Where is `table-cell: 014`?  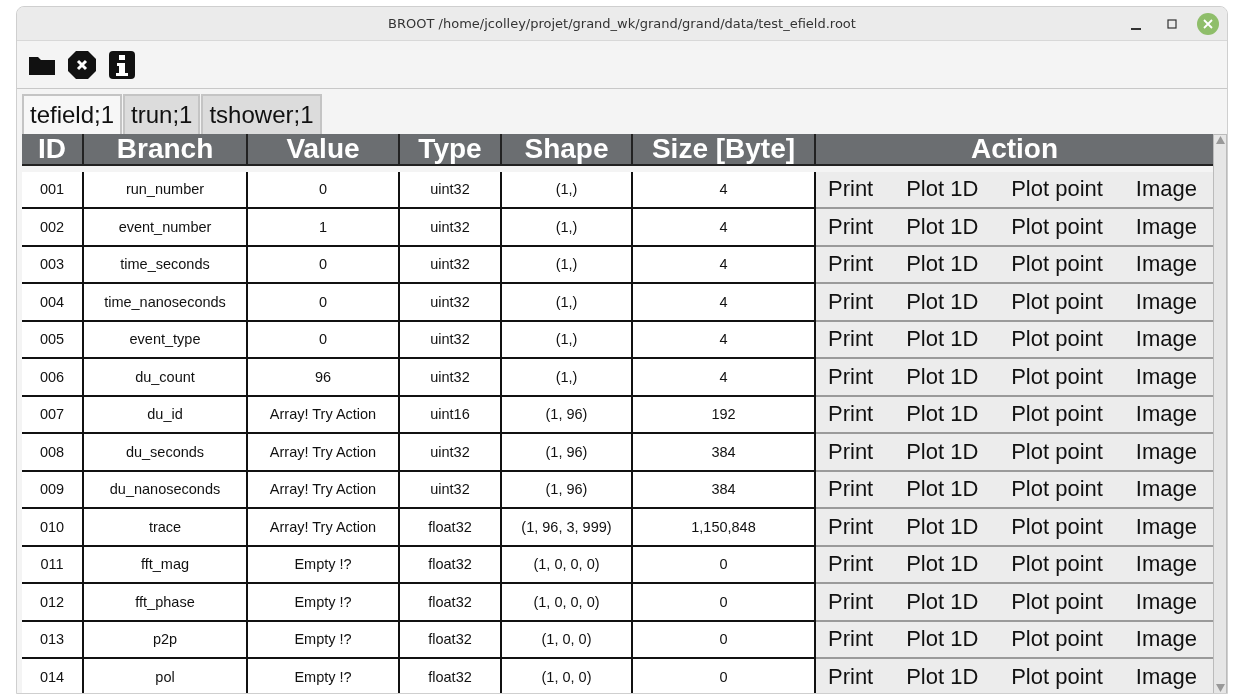
table-cell: 014 is located at coordinates (53, 676).